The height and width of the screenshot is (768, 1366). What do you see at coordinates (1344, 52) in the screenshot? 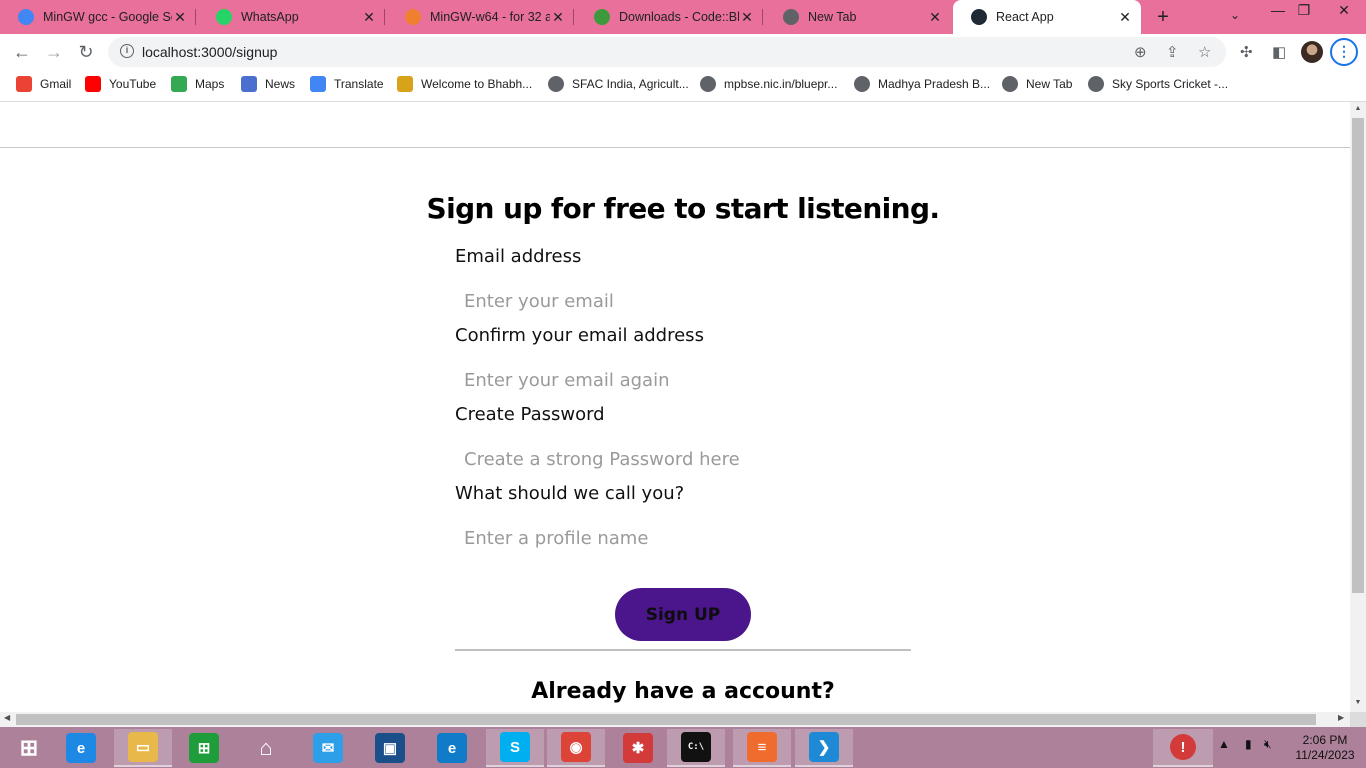
I see `browser-menu-icon: ⋮` at bounding box center [1344, 52].